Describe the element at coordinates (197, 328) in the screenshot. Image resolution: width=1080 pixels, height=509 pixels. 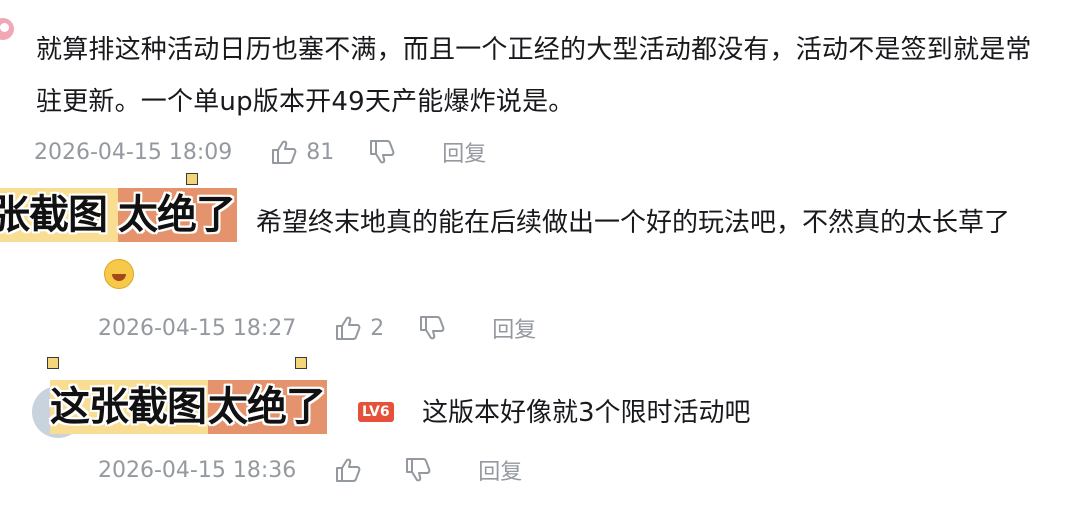
I see `reply-time: 2026-04-15 18:27` at that location.